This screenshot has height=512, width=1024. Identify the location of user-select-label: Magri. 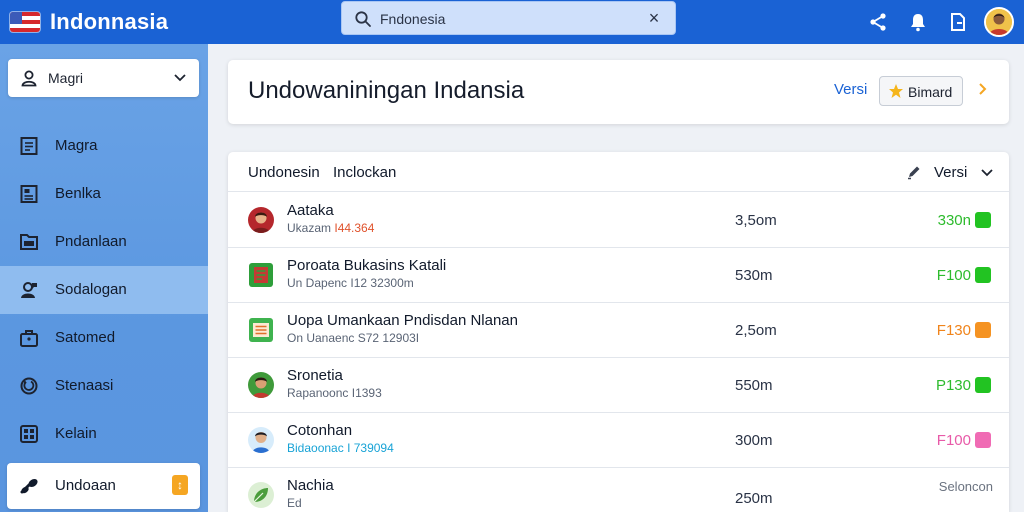
(66, 78).